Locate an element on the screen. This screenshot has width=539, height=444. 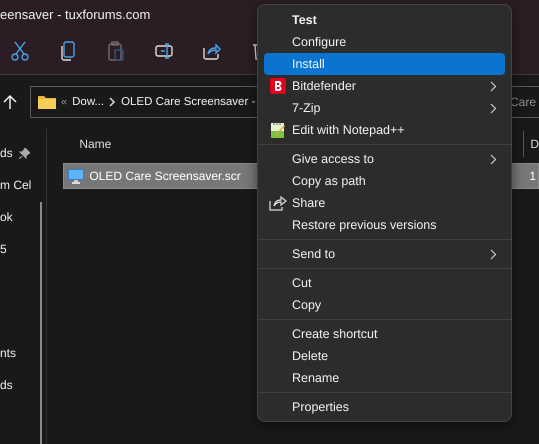
table-cell: 1 is located at coordinates (532, 176).